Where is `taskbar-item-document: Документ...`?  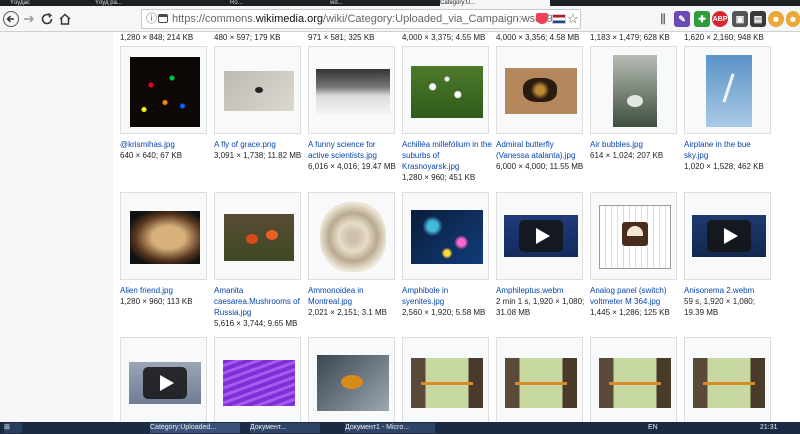 taskbar-item-document: Документ... is located at coordinates (285, 428).